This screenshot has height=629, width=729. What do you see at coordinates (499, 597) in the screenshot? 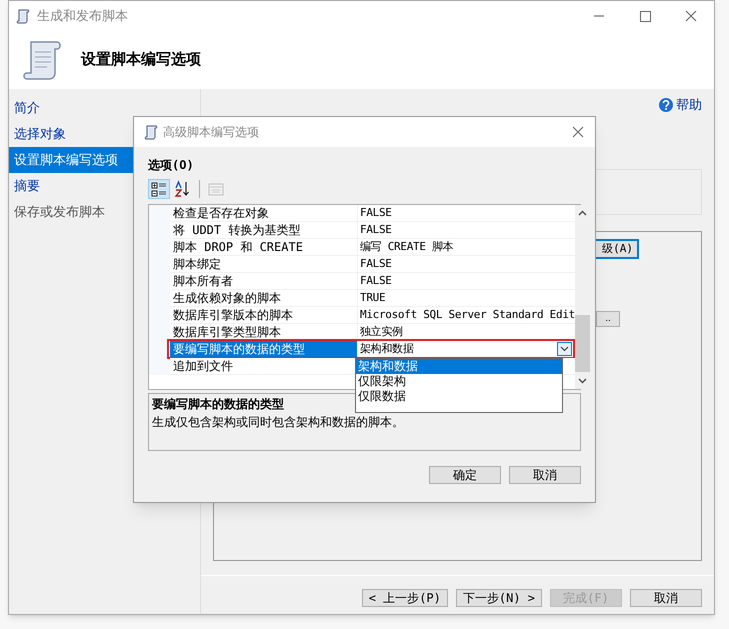
I see `wizard-button: 下一步(N) >` at bounding box center [499, 597].